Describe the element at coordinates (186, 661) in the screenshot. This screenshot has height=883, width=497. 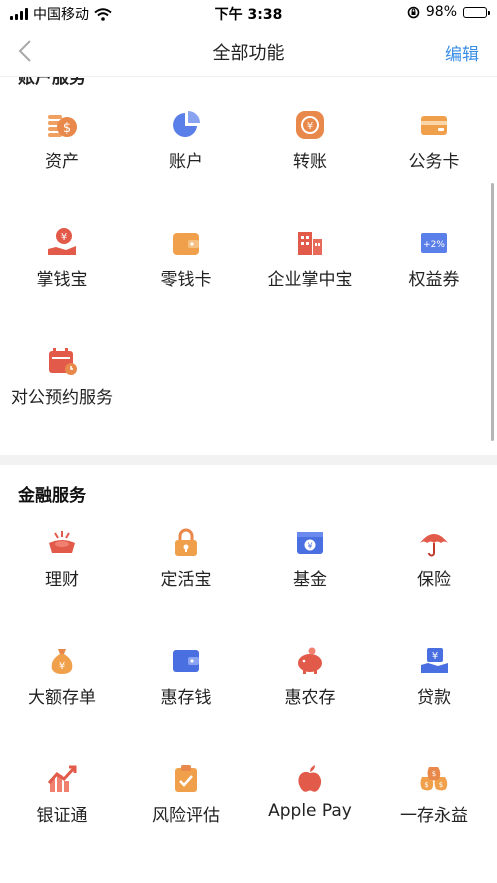
I see `wallet-blue-icon` at that location.